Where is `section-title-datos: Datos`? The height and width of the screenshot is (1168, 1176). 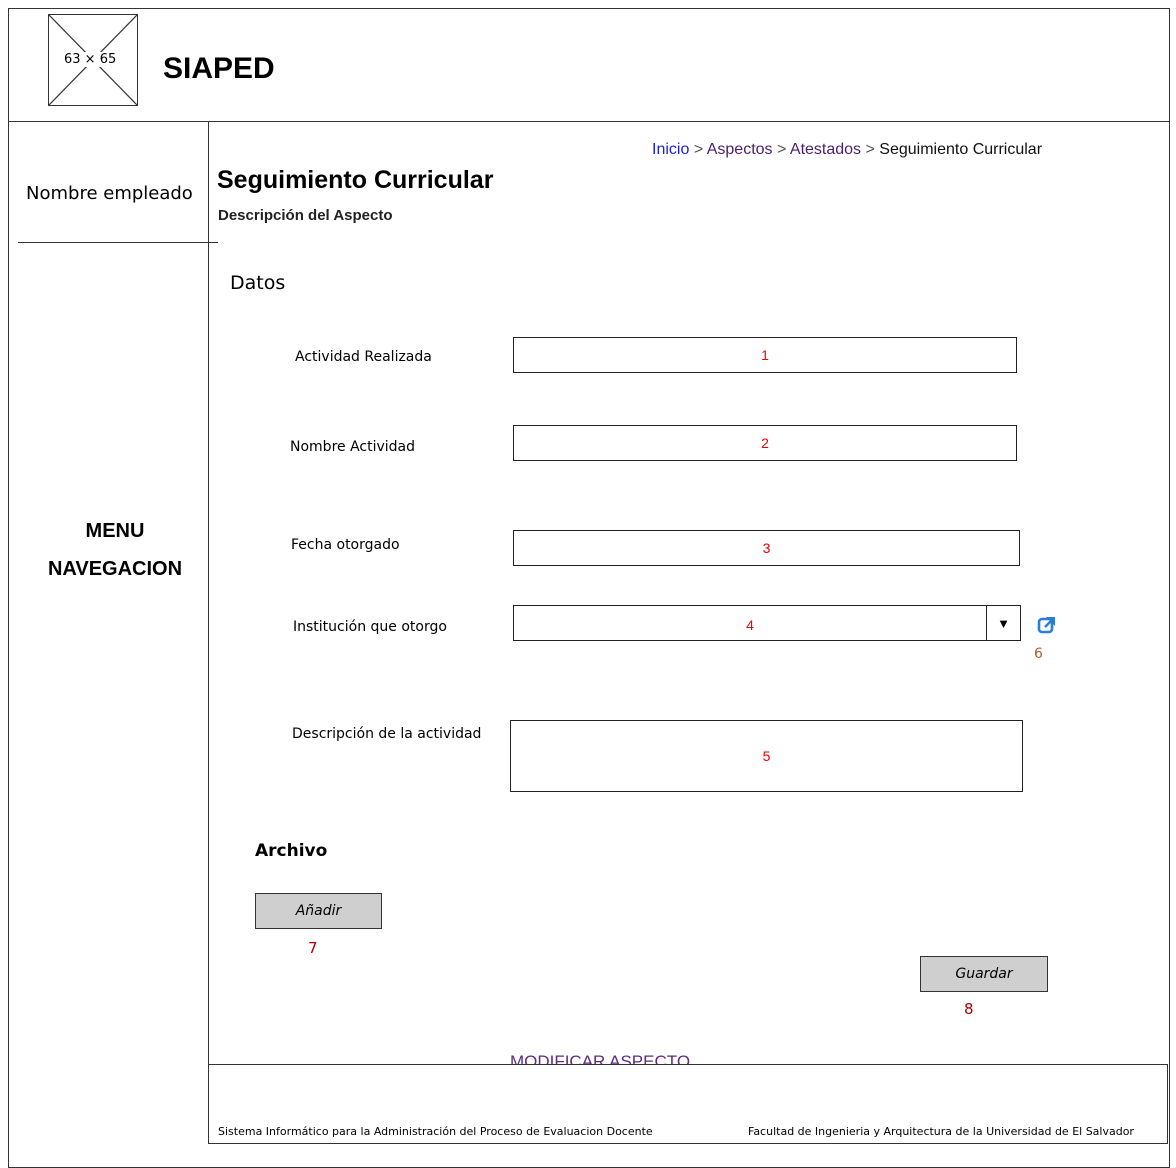
section-title-datos: Datos is located at coordinates (258, 283).